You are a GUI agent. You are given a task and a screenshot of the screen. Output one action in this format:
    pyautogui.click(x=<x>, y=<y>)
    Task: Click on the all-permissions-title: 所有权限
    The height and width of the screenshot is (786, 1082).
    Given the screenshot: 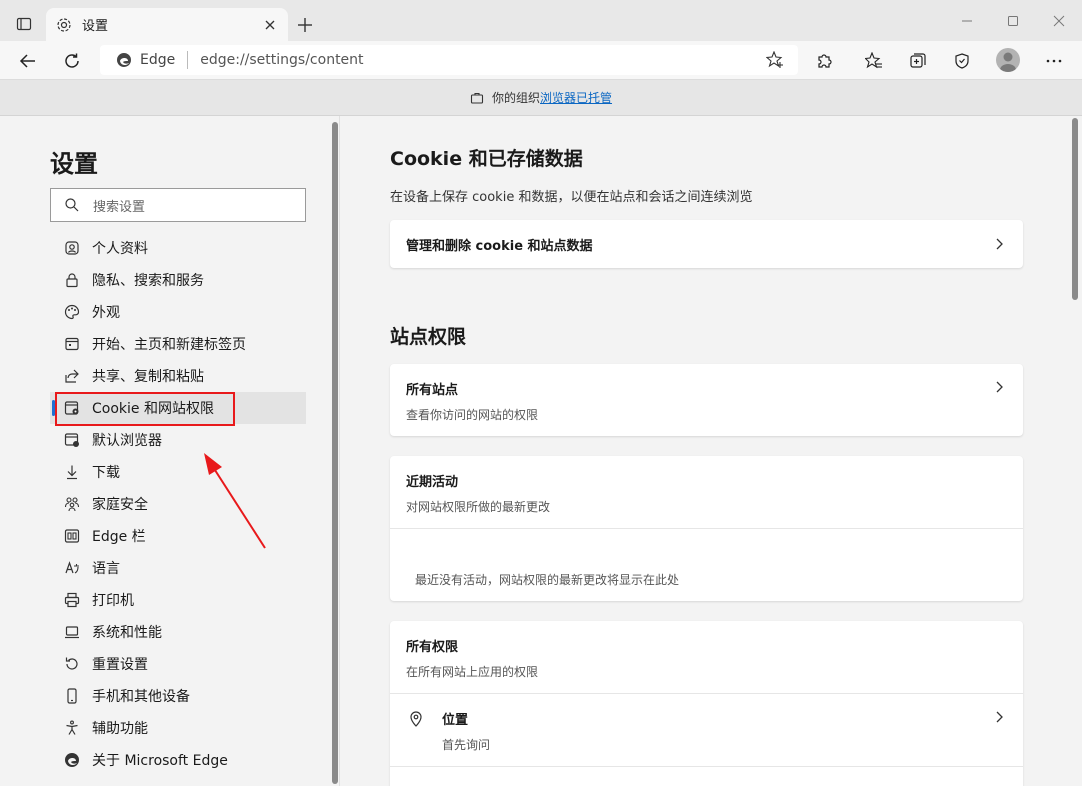 What is the action you would take?
    pyautogui.click(x=432, y=647)
    